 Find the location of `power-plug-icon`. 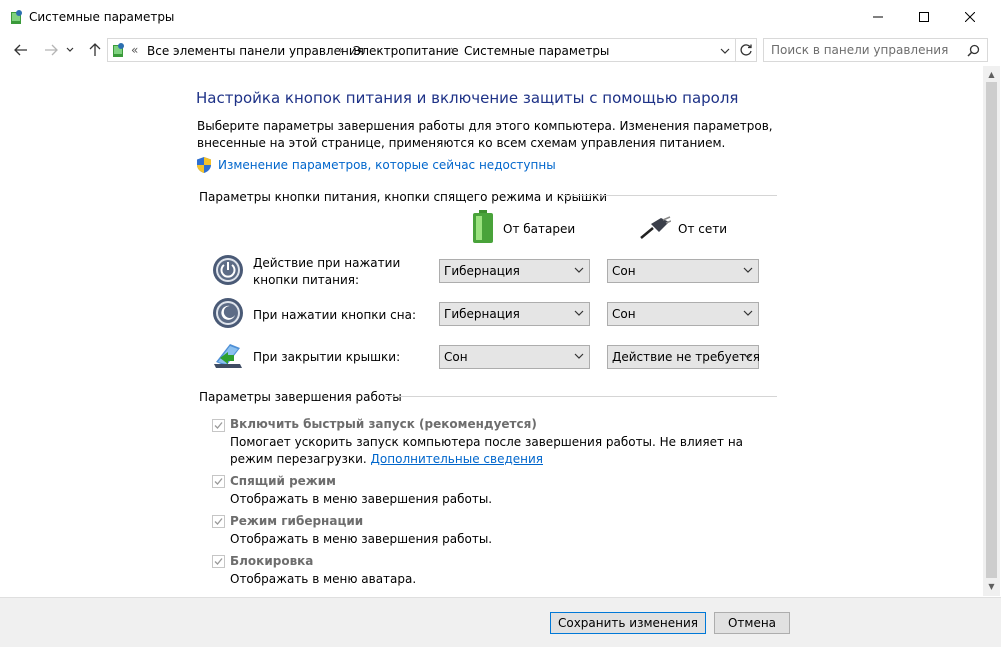

power-plug-icon is located at coordinates (655, 227).